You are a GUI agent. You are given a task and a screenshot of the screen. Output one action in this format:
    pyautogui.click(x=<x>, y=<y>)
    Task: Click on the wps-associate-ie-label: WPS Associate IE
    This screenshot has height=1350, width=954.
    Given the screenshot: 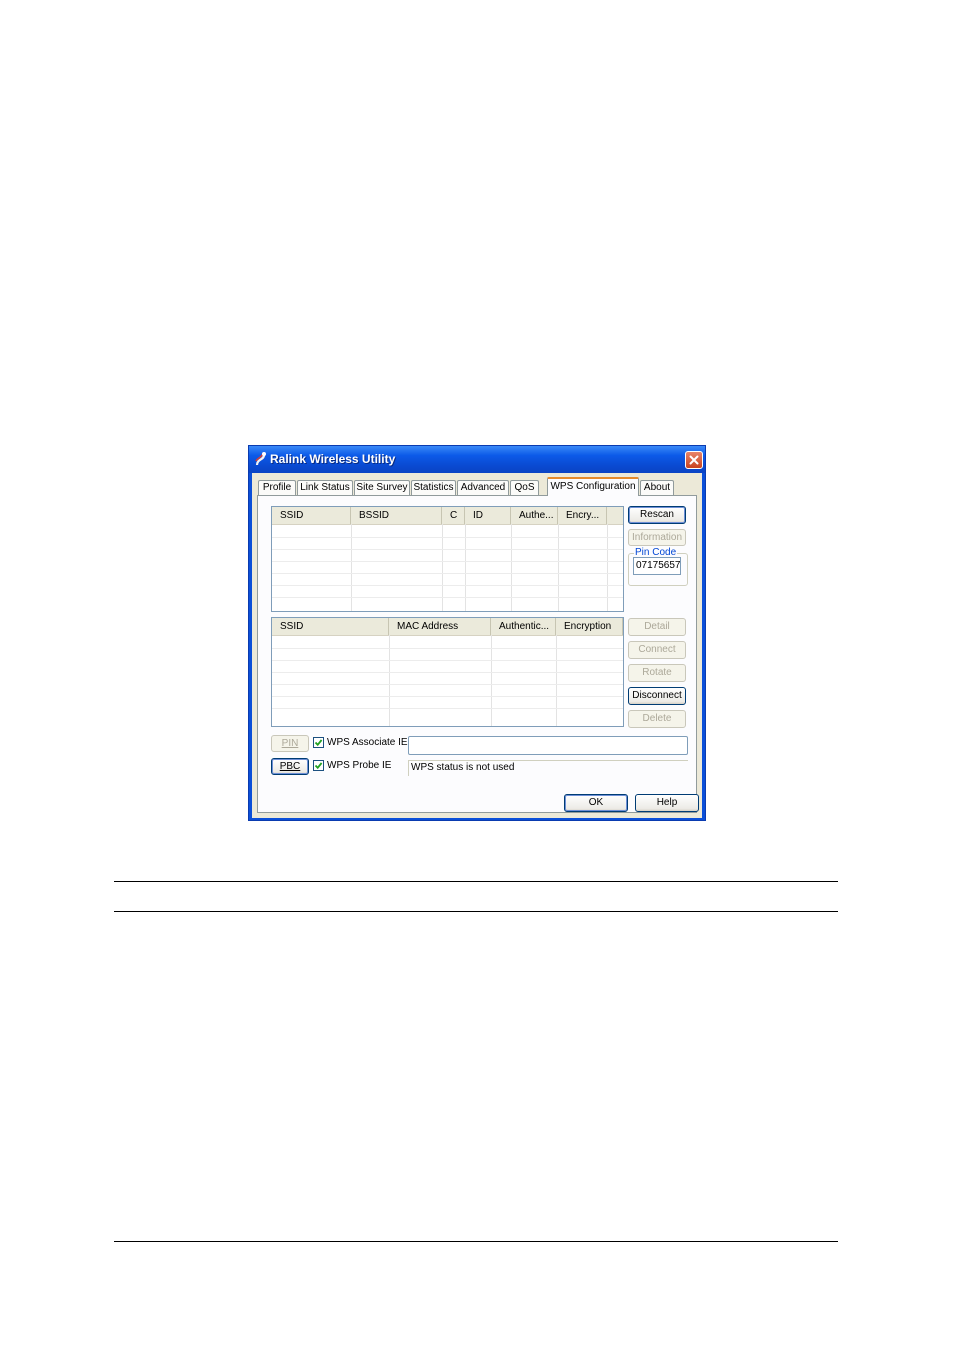 What is the action you would take?
    pyautogui.click(x=367, y=742)
    